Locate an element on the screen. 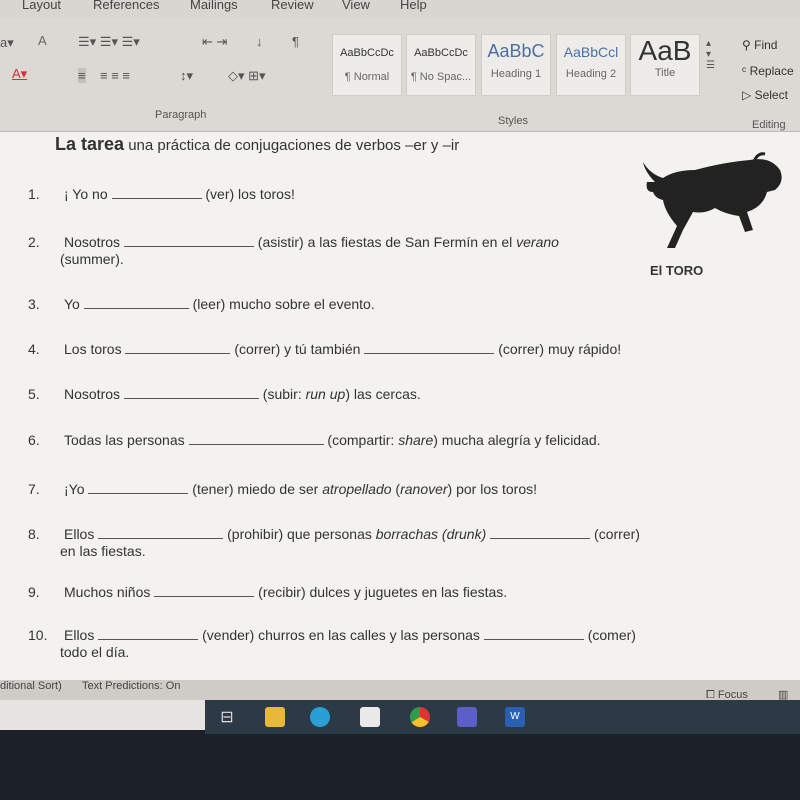 This screenshot has width=800, height=800. indent-icon: ⇤ ⇥ is located at coordinates (214, 42).